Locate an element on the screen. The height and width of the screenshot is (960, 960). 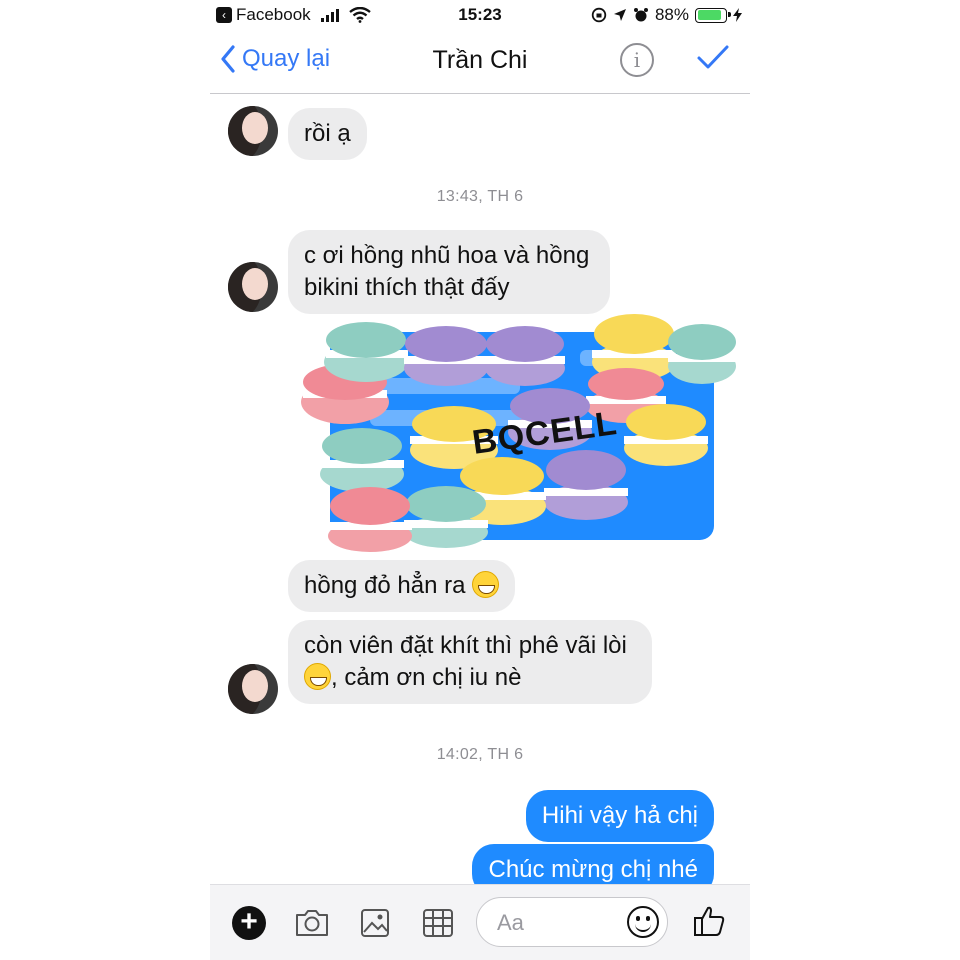
gallery-icon is located at coordinates (375, 923).